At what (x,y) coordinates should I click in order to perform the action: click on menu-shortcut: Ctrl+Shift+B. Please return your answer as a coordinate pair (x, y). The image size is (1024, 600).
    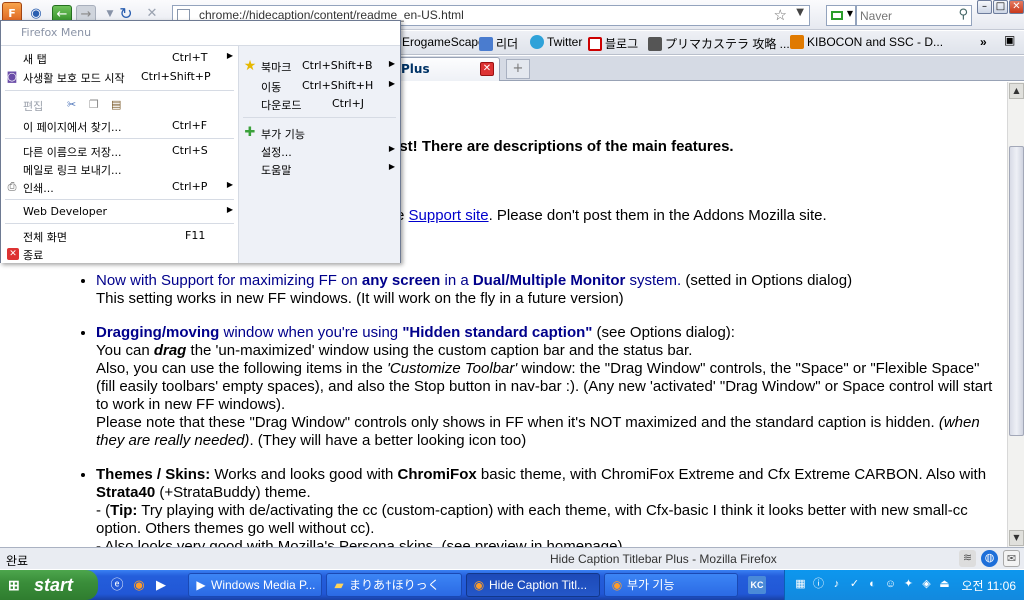
    Looking at the image, I should click on (337, 65).